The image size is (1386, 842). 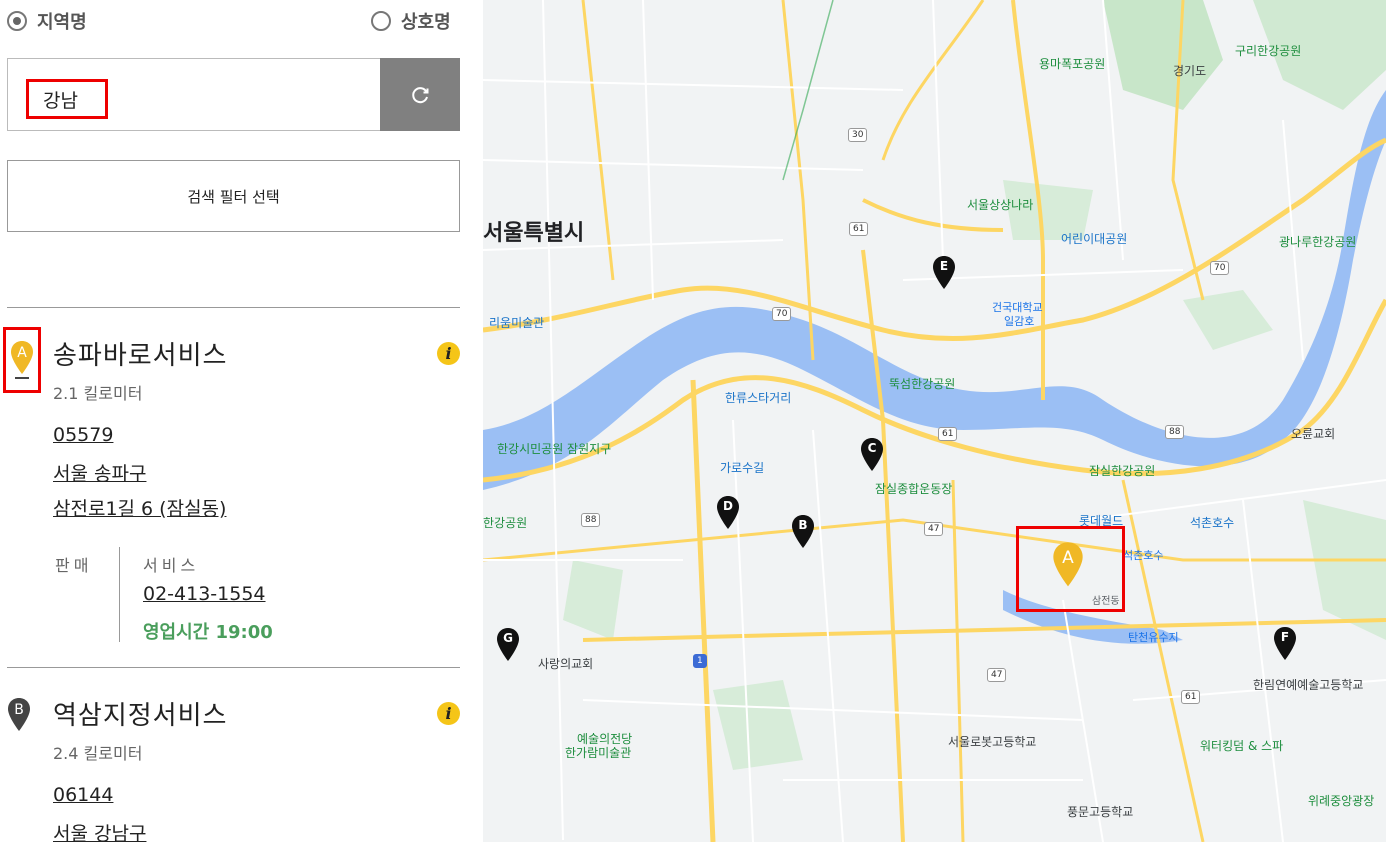 I want to click on postal-code-link: 05579, so click(x=83, y=435).